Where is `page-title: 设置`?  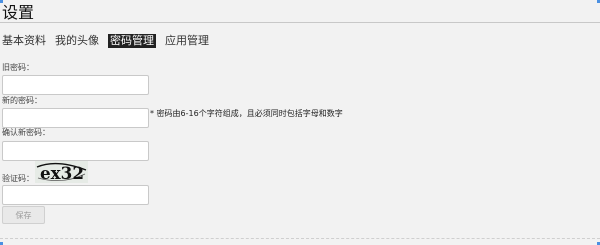 page-title: 设置 is located at coordinates (18, 12).